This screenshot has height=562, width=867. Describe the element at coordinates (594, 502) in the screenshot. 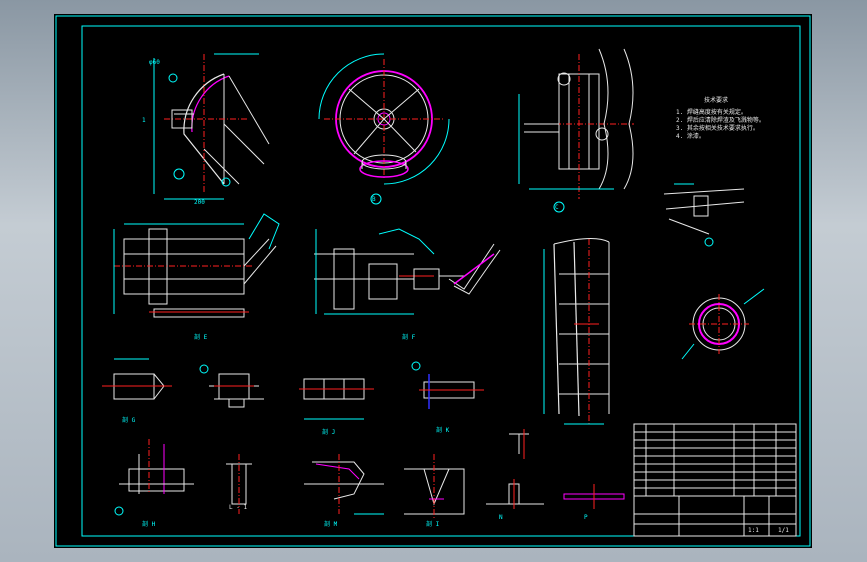

I see `view-detail-11: P` at that location.